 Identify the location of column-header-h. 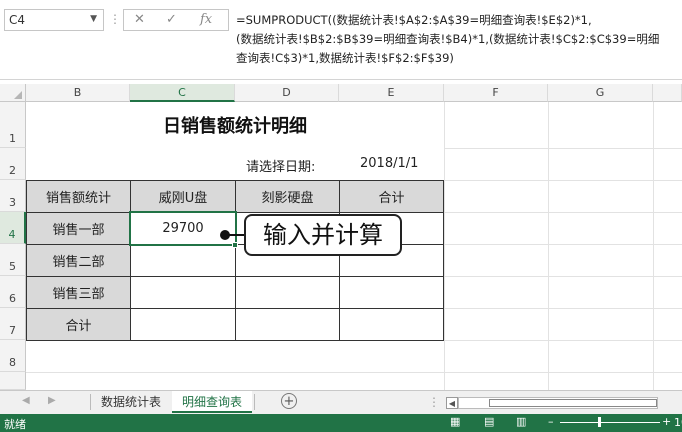
(667, 93).